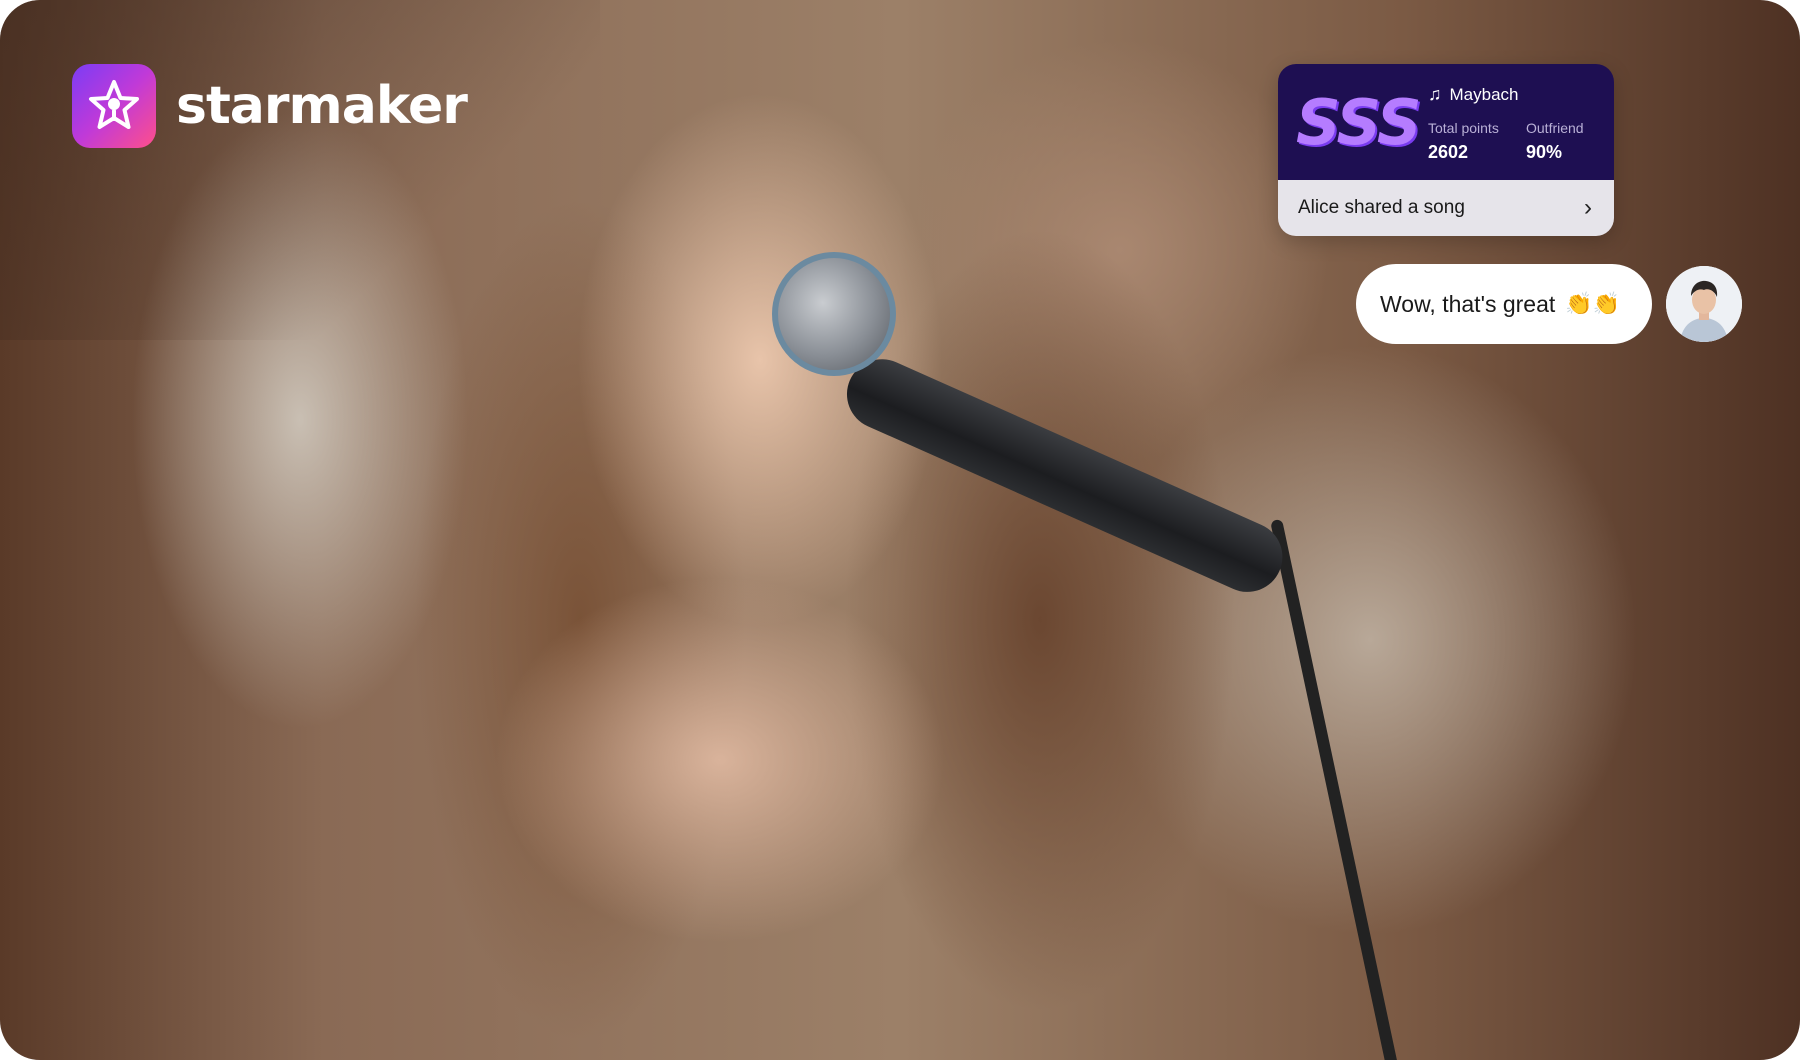 Image resolution: width=1800 pixels, height=1060 pixels. Describe the element at coordinates (1359, 122) in the screenshot. I see `grade-badge: SSS` at that location.